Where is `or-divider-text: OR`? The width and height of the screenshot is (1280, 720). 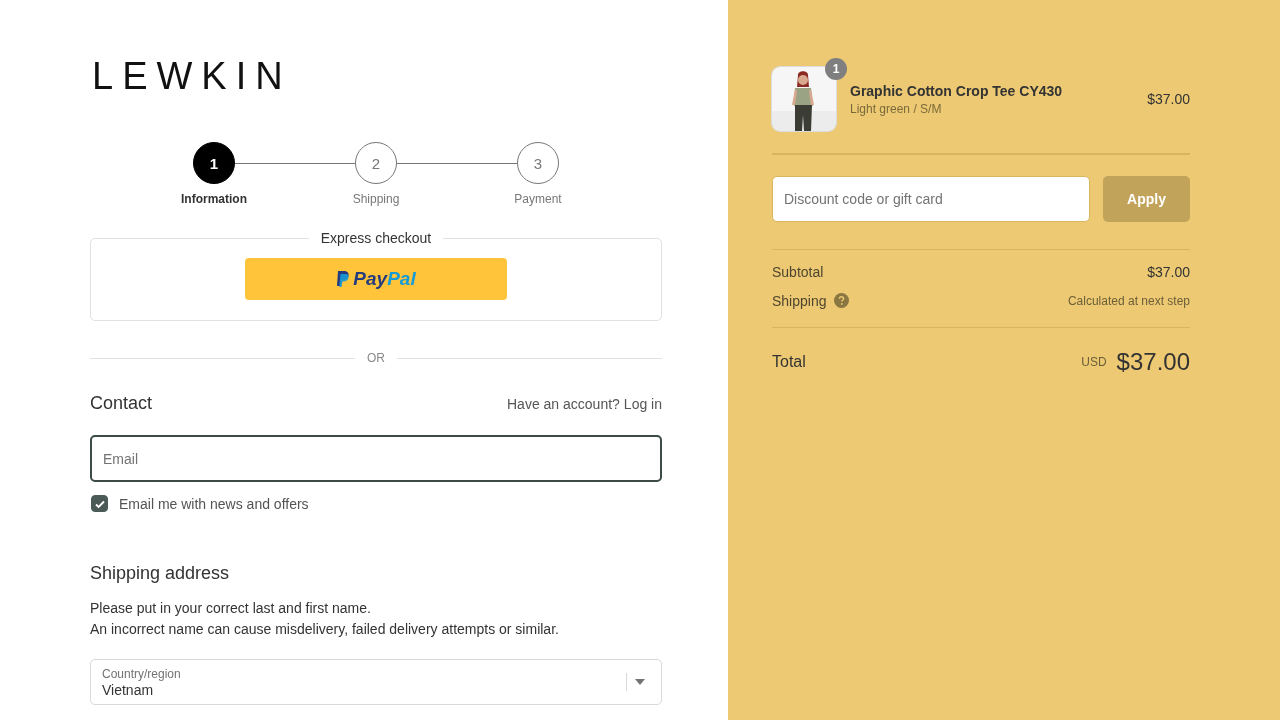
or-divider-text: OR is located at coordinates (376, 358).